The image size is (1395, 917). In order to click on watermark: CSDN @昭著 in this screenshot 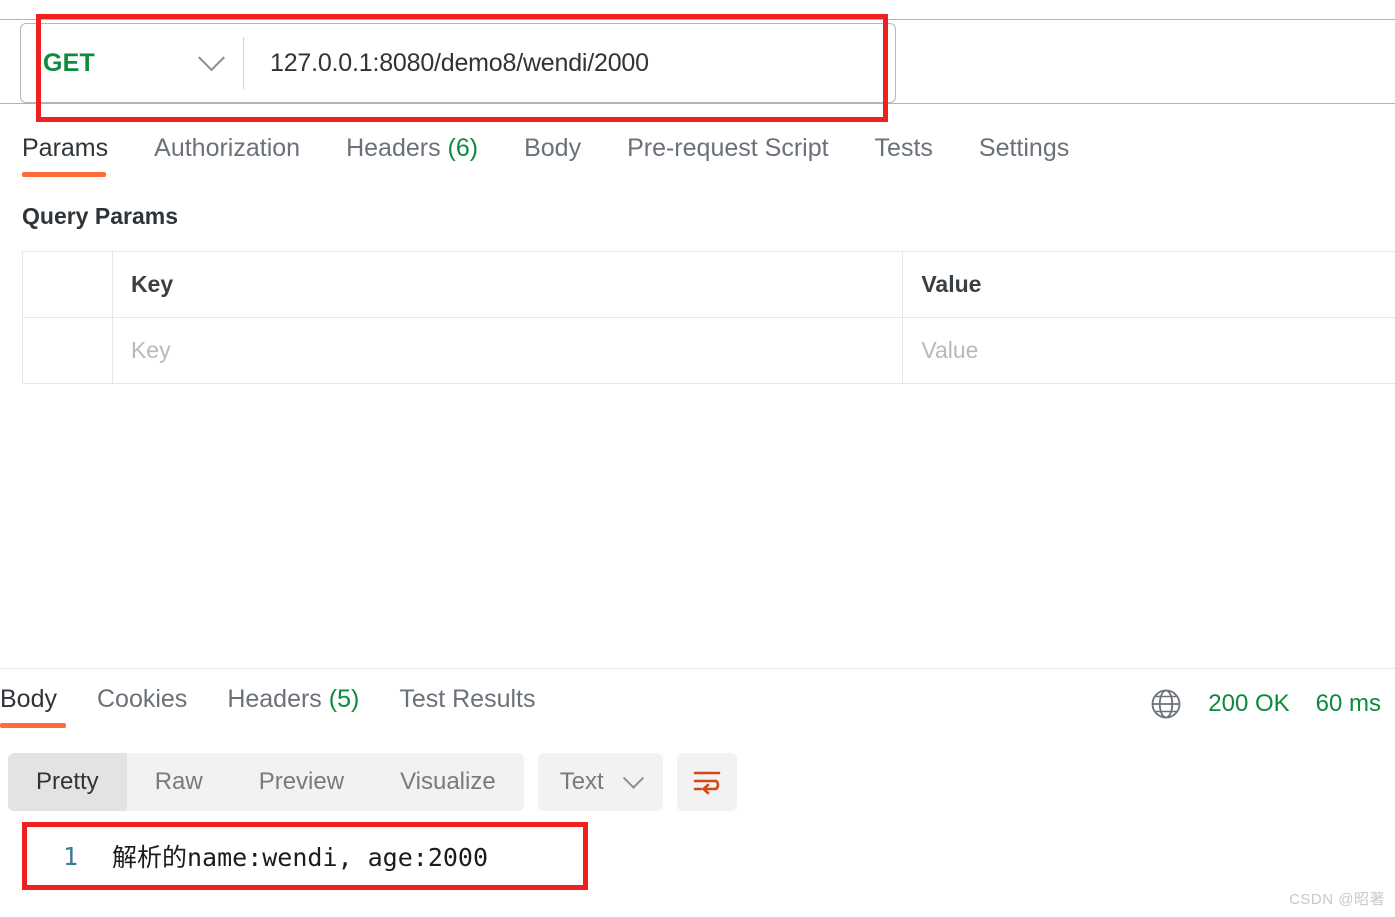, I will do `click(1337, 899)`.